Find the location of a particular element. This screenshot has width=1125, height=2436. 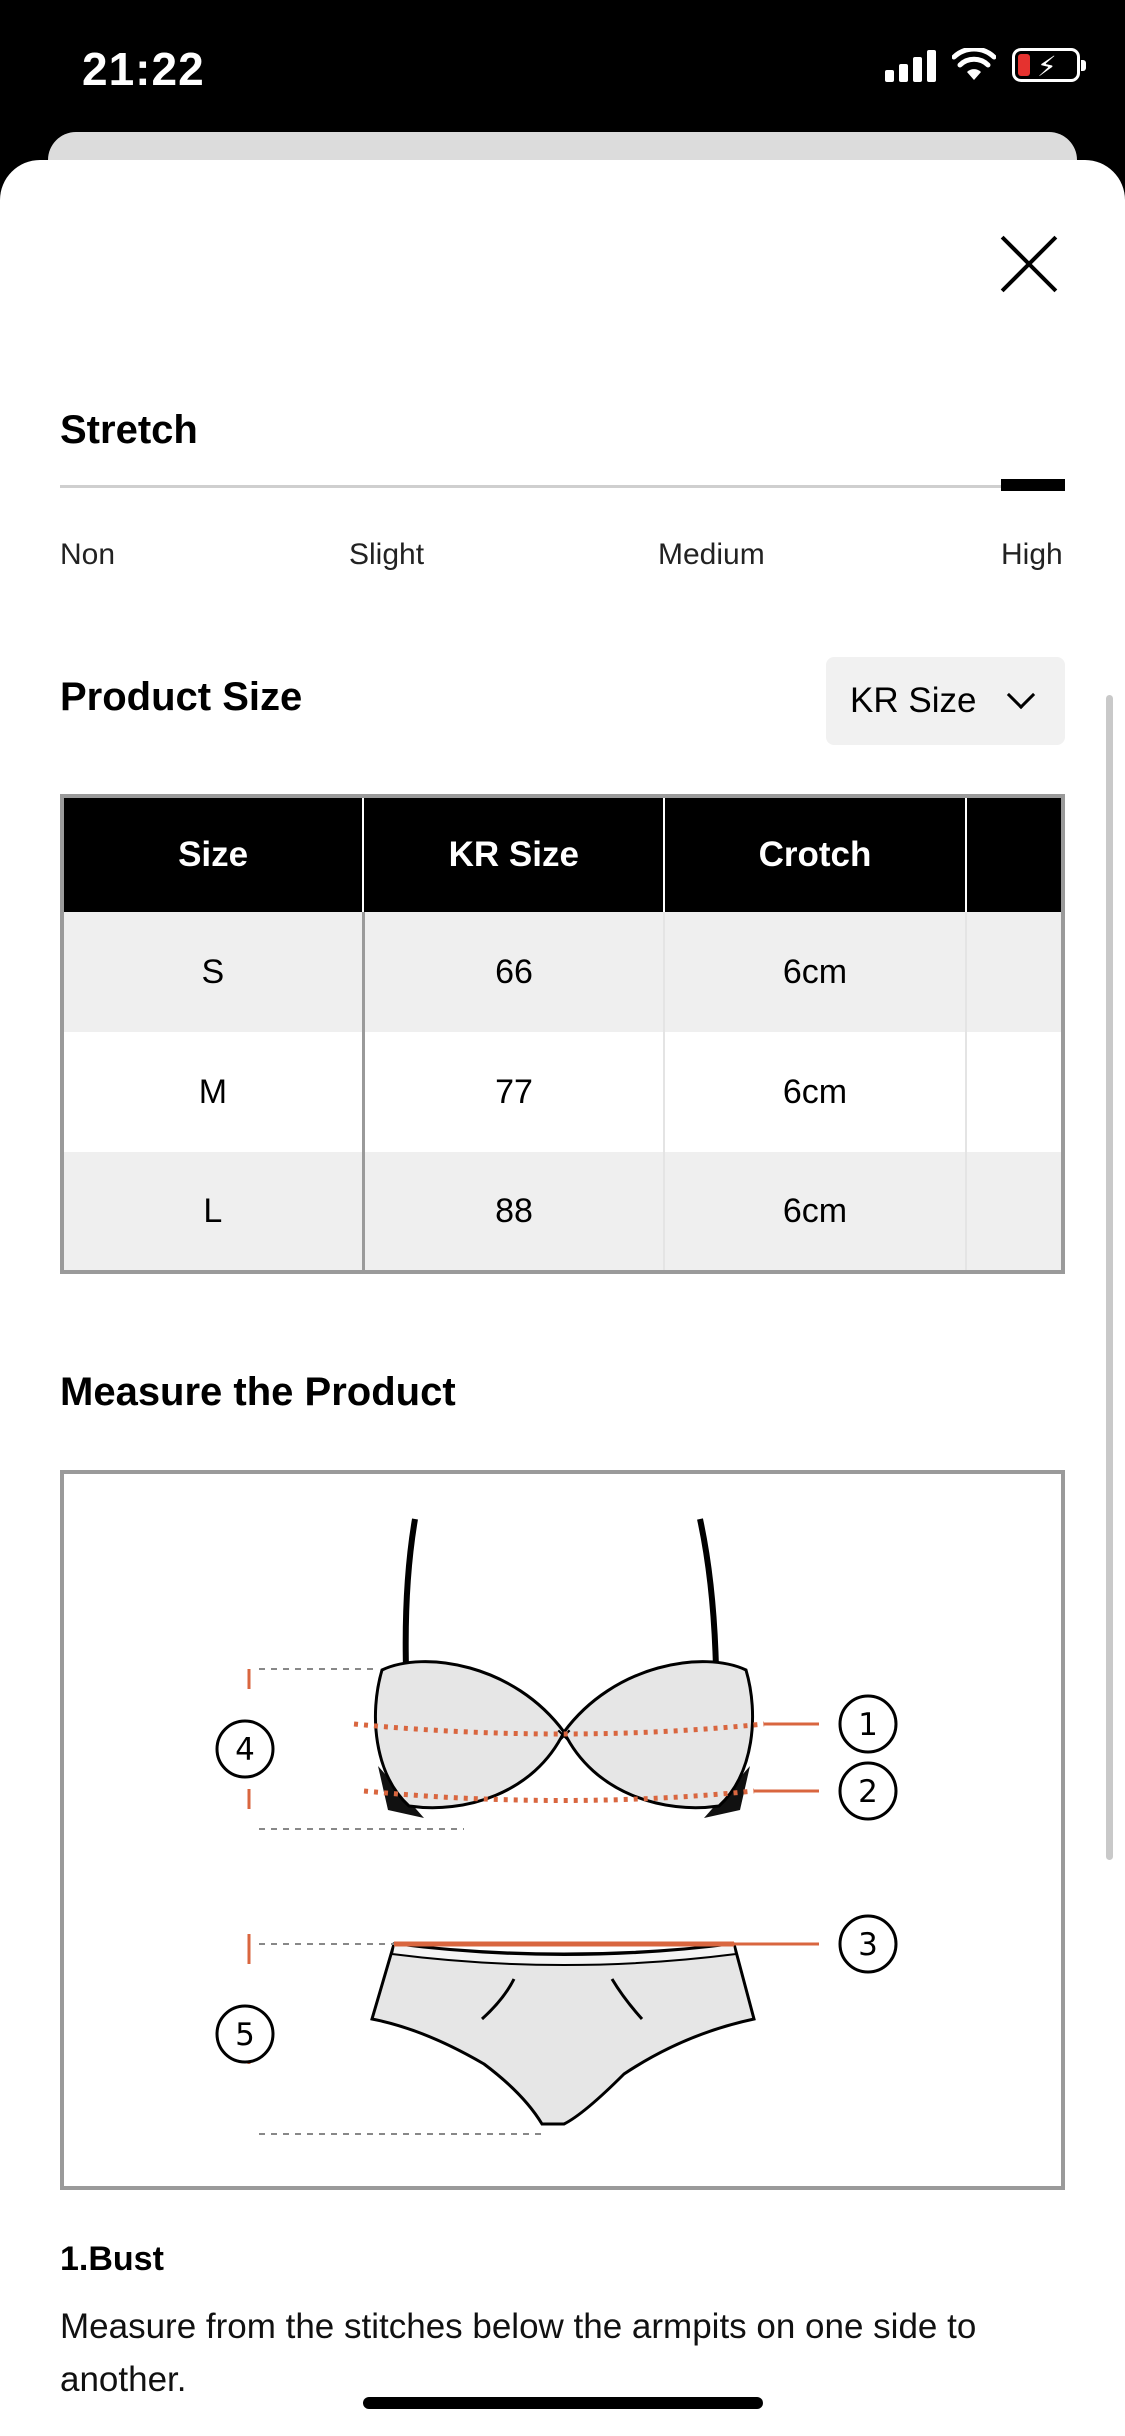

svg-text: 5 is located at coordinates (245, 2035).